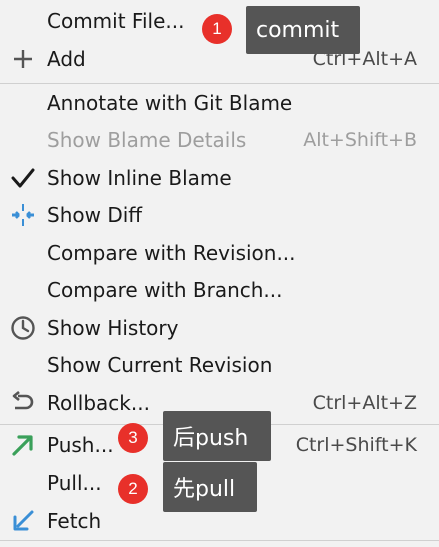 The height and width of the screenshot is (547, 439). I want to click on menu-item-annotate-git-blame: Annotate with Git Blame, so click(219, 102).